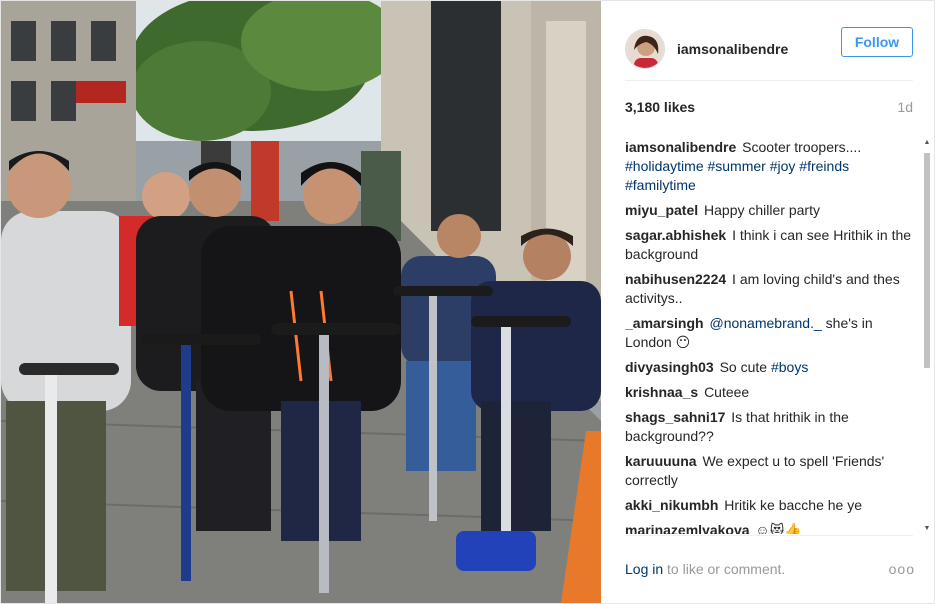 This screenshot has width=935, height=604. Describe the element at coordinates (661, 461) in the screenshot. I see `comment-username: karuuuuna` at that location.